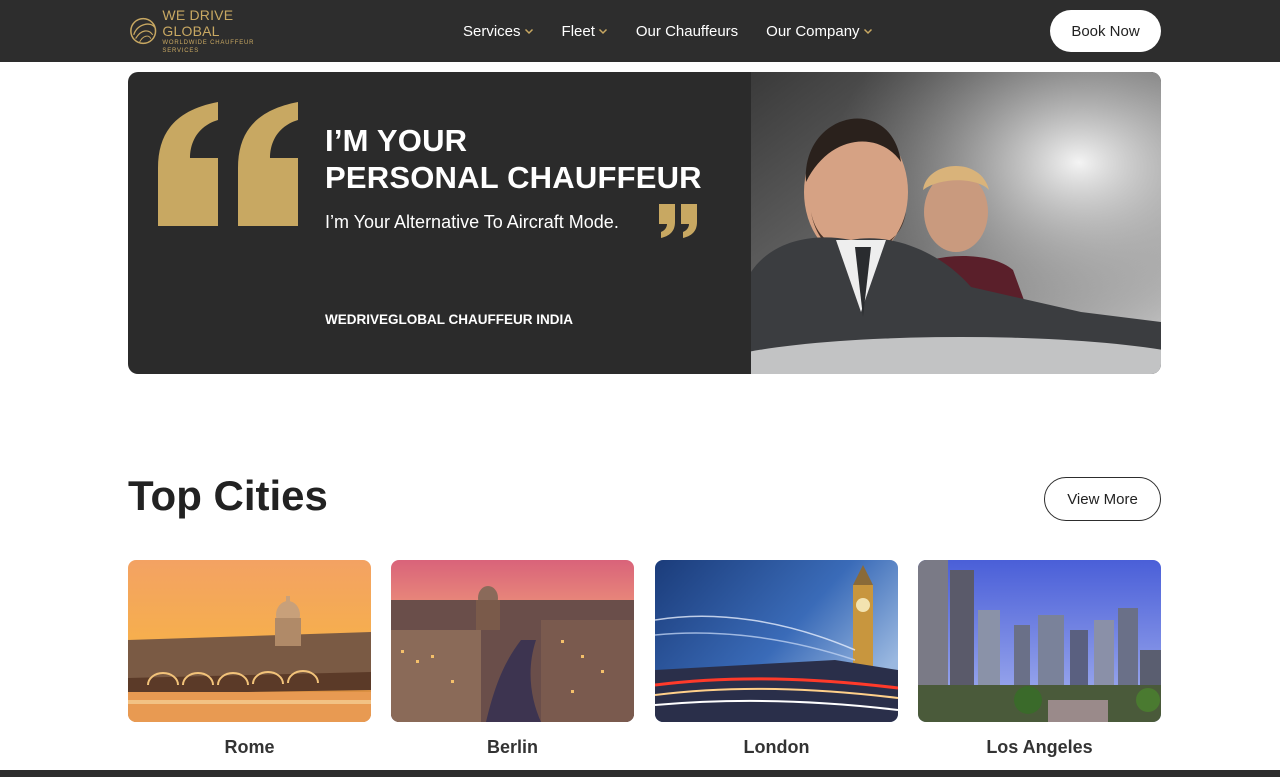 Image resolution: width=1280 pixels, height=777 pixels. I want to click on bottom-bar, so click(640, 773).